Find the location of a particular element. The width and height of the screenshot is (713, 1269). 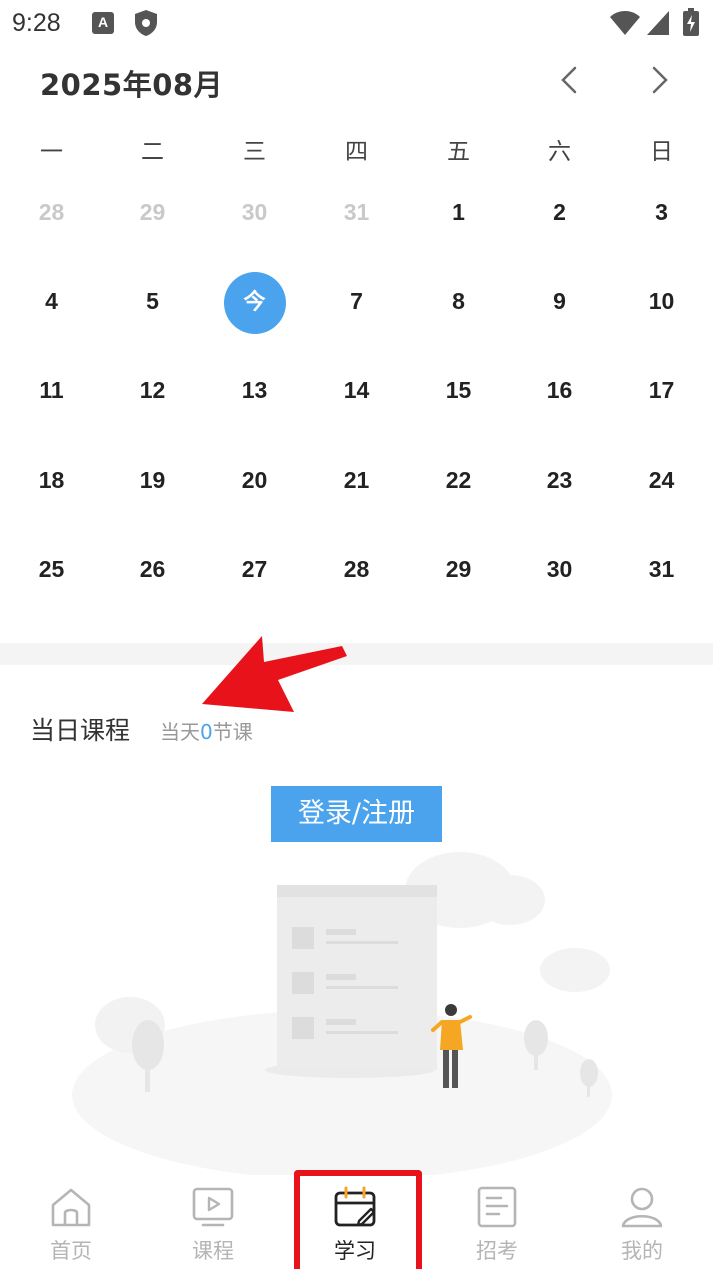

weekday-label: 五 is located at coordinates (458, 152).